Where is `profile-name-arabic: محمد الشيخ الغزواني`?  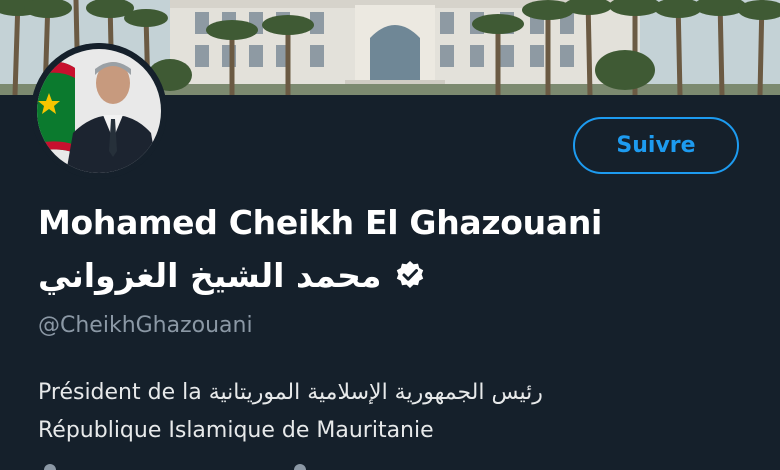
profile-name-arabic: محمد الشيخ الغزواني is located at coordinates (210, 275).